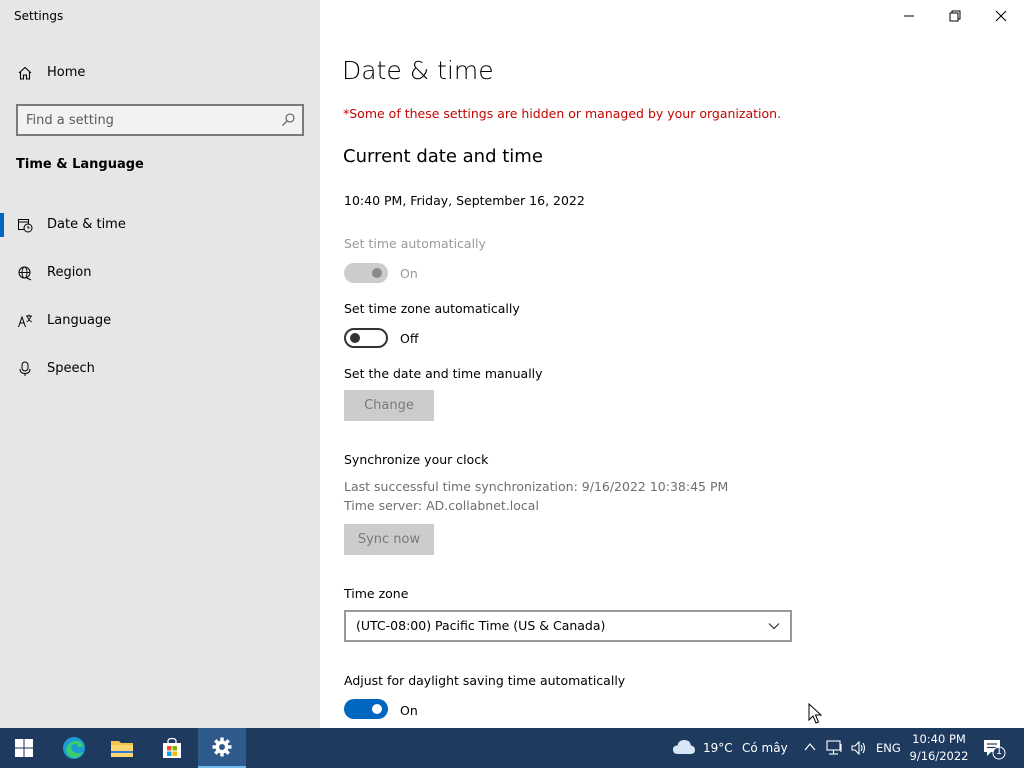 This screenshot has height=768, width=1024. What do you see at coordinates (464, 200) in the screenshot?
I see `current-datetime-value: 10:40 PM, Friday, September 16, 2022` at bounding box center [464, 200].